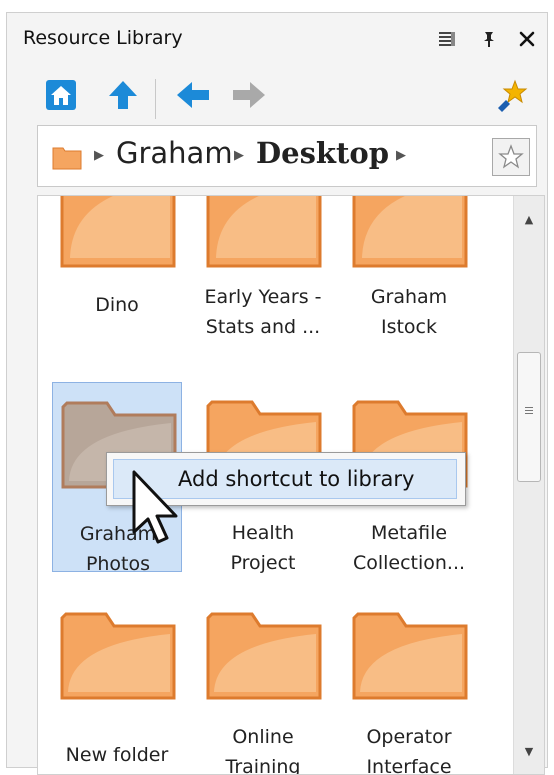  I want to click on navigation-toolbar, so click(277, 95).